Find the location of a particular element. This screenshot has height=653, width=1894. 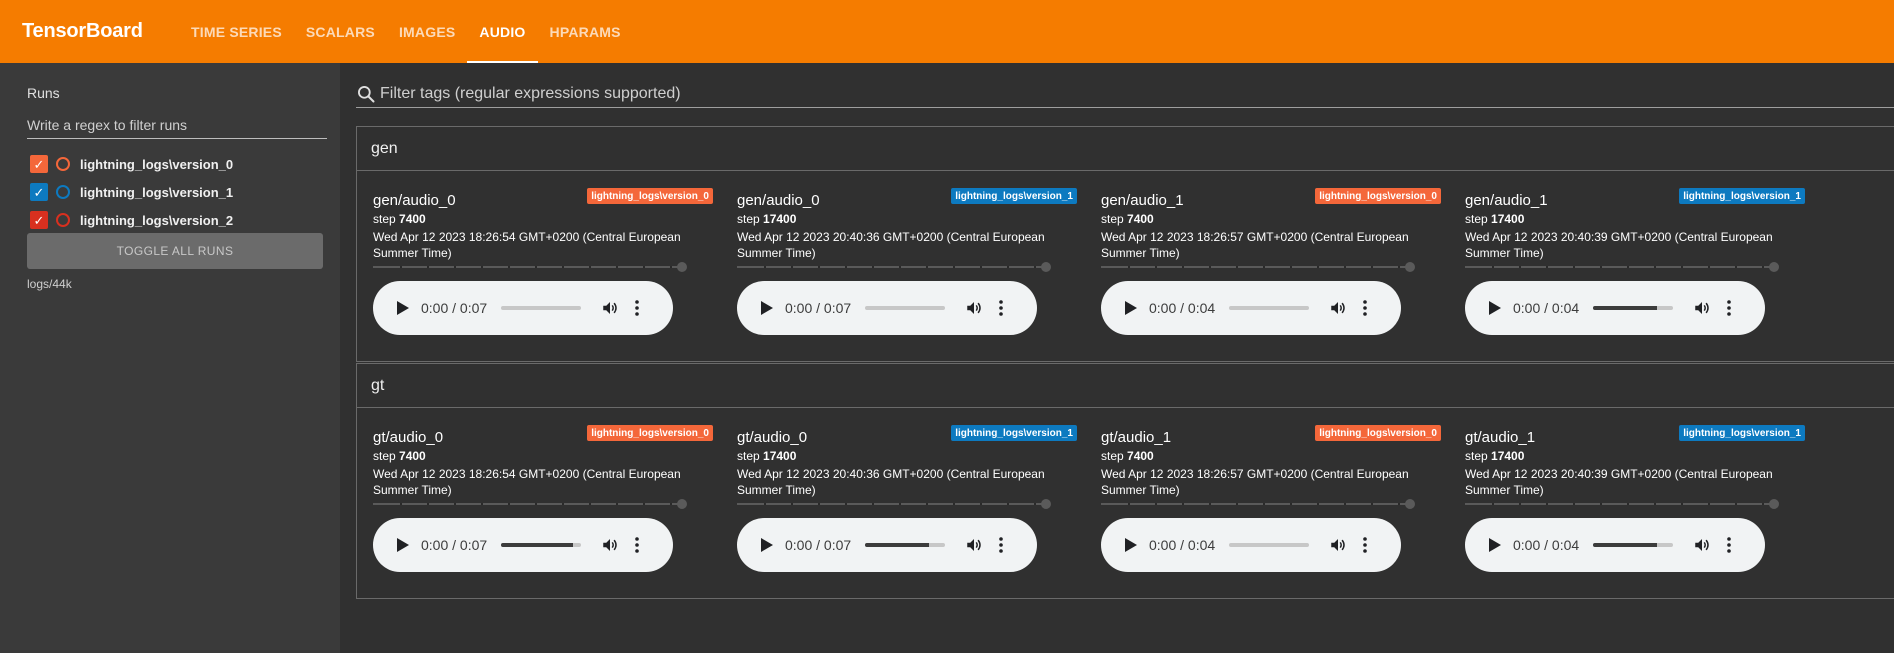

audio-player: 0:00 / 0:04 is located at coordinates (1251, 308).